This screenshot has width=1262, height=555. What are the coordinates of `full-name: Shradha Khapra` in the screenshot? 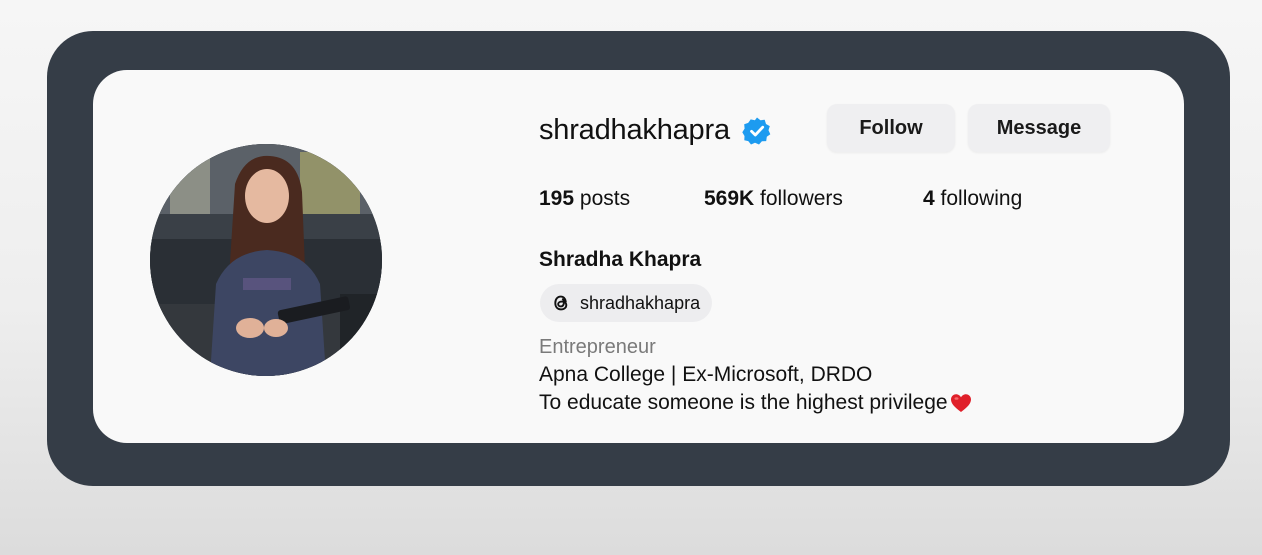 It's located at (620, 259).